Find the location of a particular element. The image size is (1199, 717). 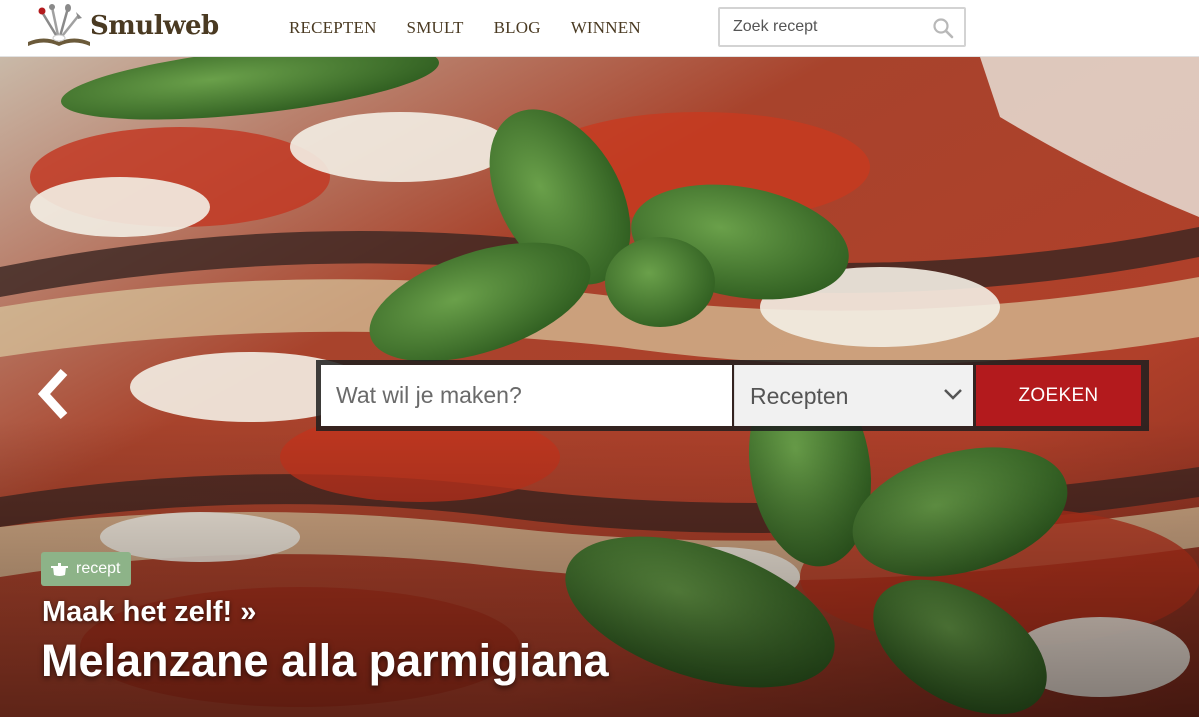

chef-utensils-logo-icon is located at coordinates (59, 25).